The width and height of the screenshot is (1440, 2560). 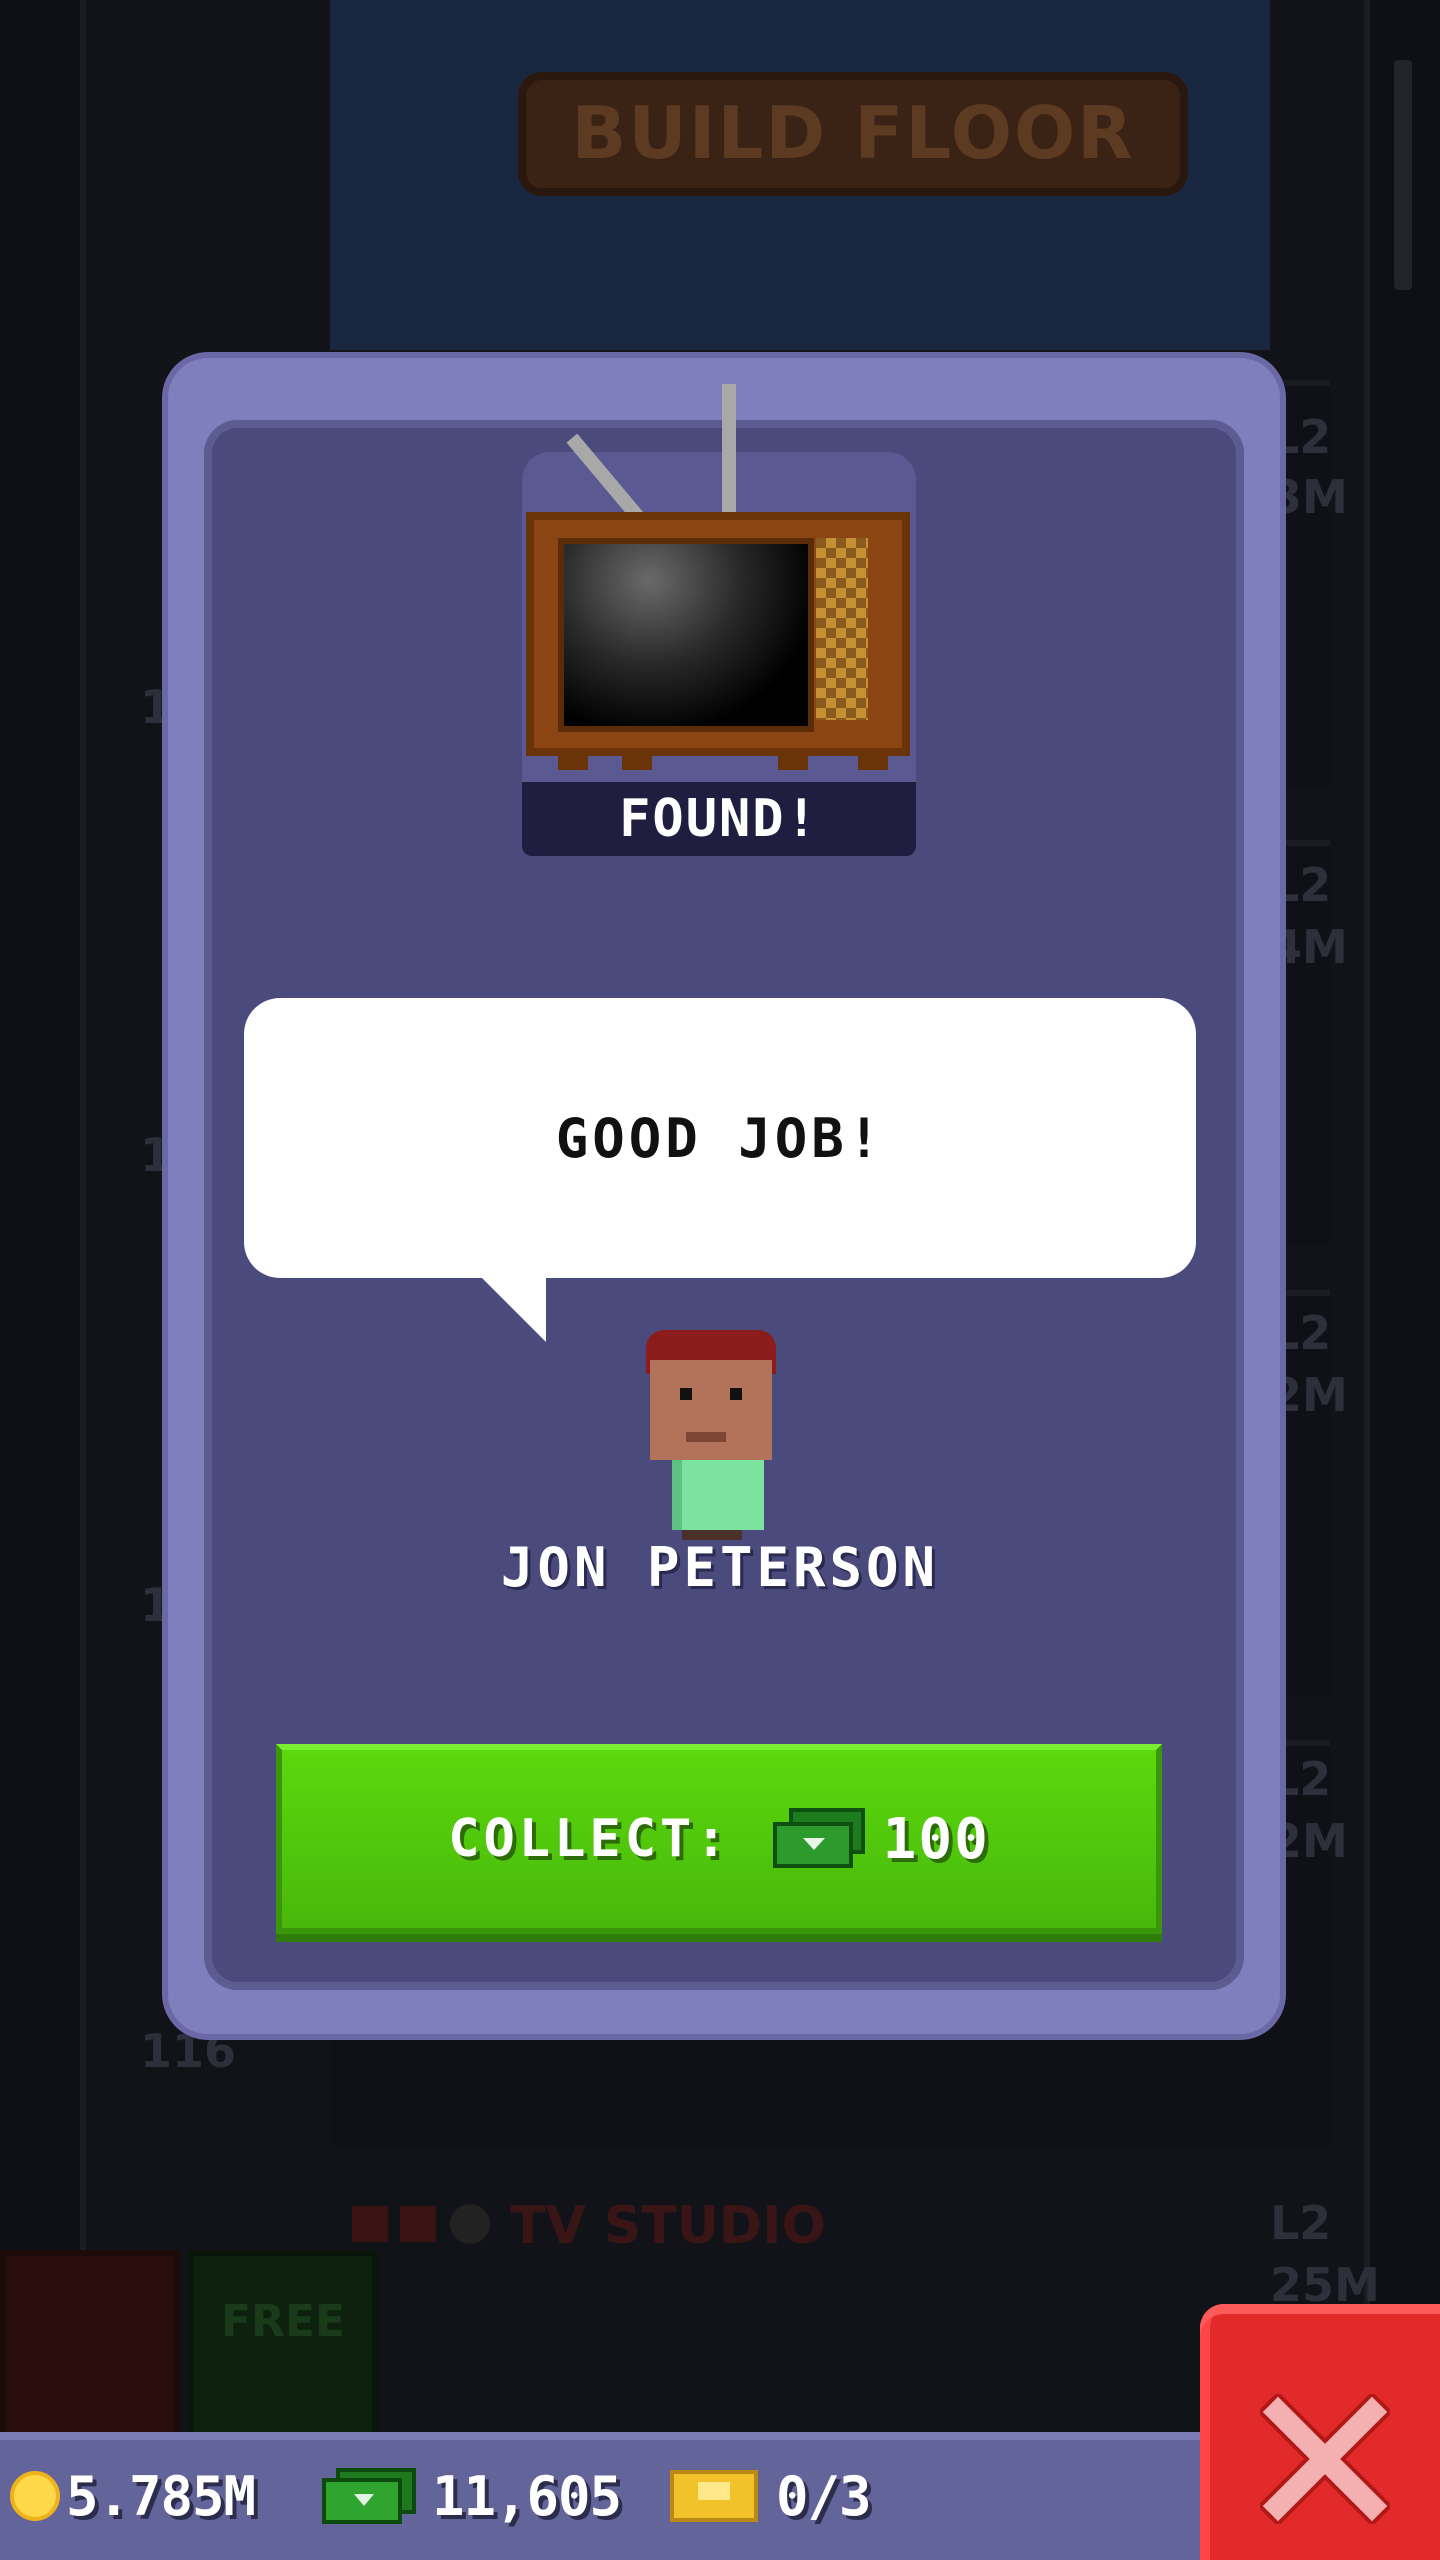 I want to click on character-name: JON PETERSON, so click(x=720, y=1567).